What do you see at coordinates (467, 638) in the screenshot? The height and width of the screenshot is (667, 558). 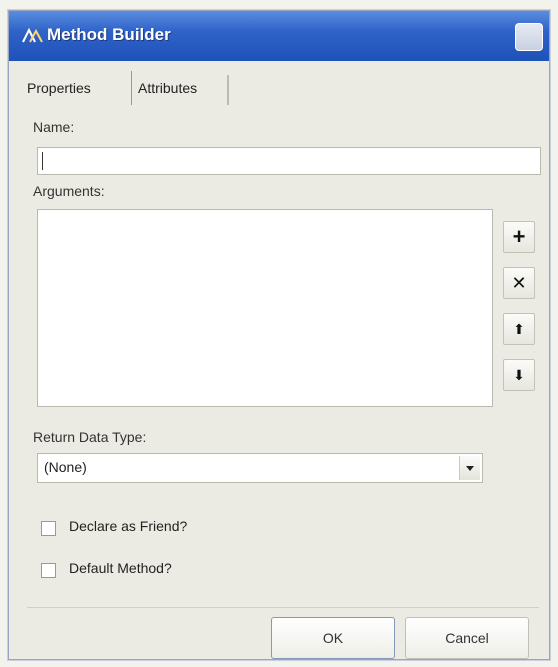 I see `cancel-button: Cancel` at bounding box center [467, 638].